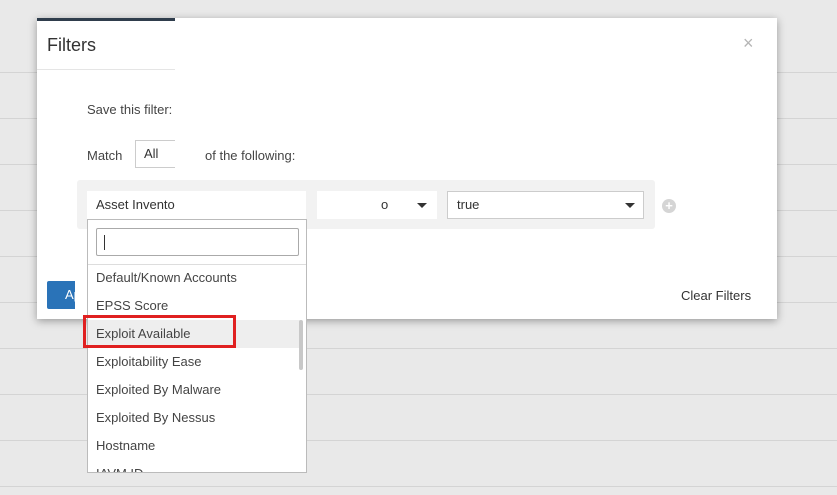 The height and width of the screenshot is (495, 837). I want to click on field-select: Asset Invento, so click(196, 205).